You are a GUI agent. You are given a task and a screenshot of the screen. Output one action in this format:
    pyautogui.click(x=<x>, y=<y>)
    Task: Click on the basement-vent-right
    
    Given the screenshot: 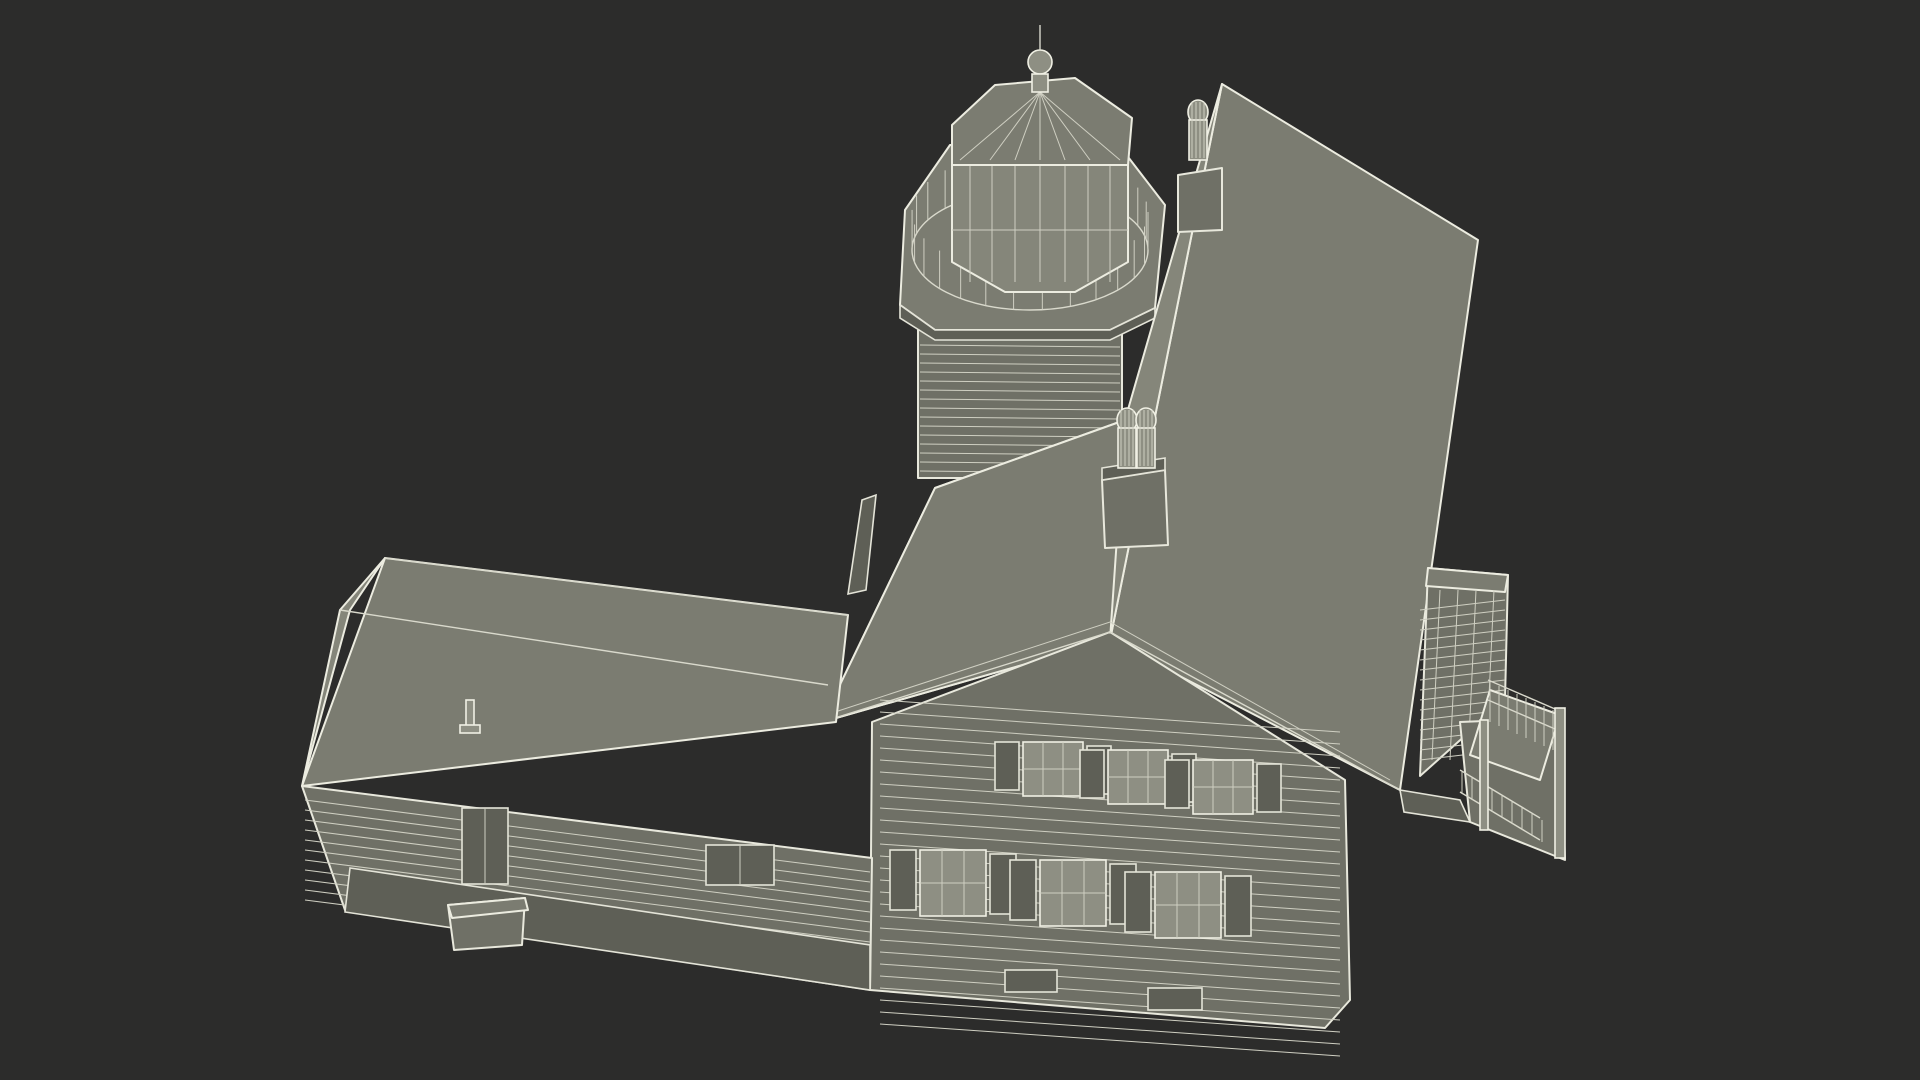 What is the action you would take?
    pyautogui.click(x=1175, y=999)
    